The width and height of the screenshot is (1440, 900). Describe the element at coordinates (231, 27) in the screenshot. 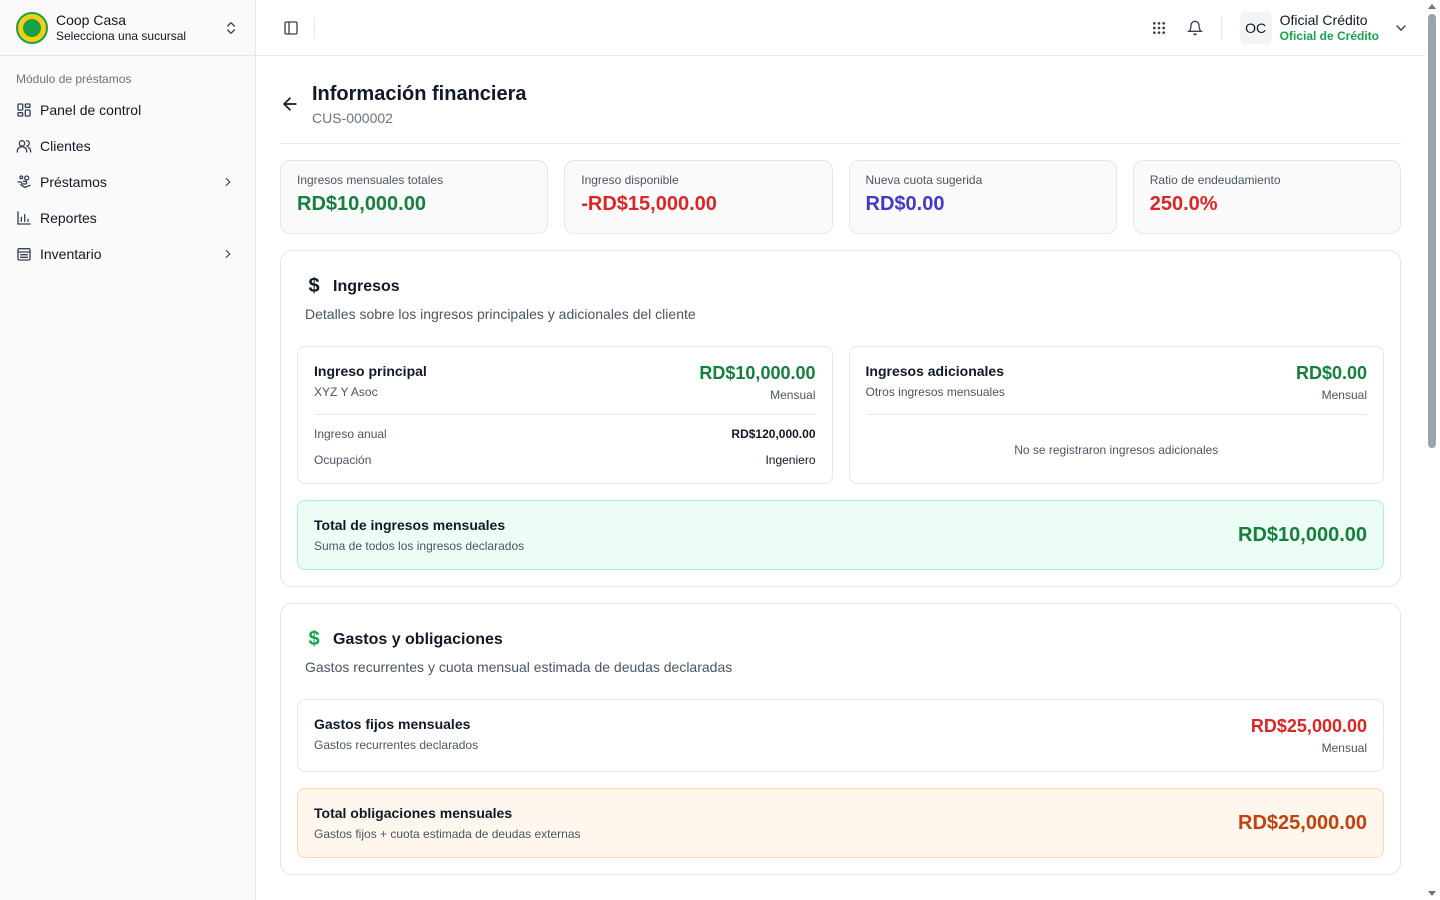

I see `chevrons-up-down-icon` at that location.